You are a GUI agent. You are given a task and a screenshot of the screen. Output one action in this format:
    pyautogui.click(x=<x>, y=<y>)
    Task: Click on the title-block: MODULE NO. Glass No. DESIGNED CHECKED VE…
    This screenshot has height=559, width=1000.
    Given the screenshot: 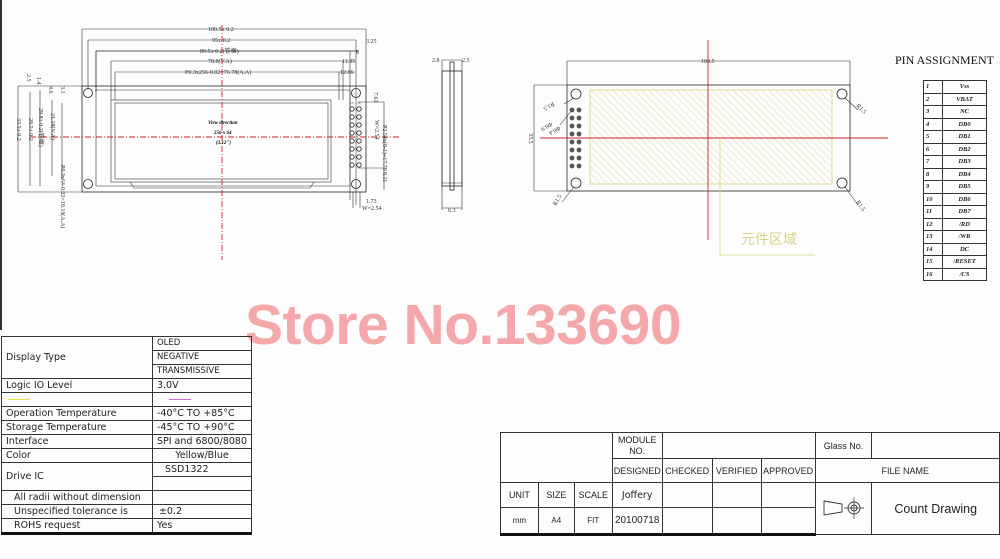 What is the action you would take?
    pyautogui.click(x=750, y=484)
    